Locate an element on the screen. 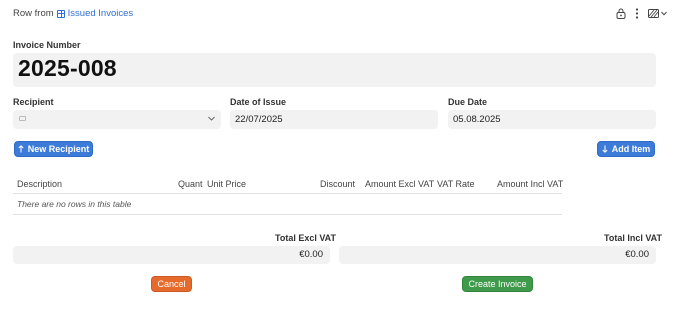  due-date-label: Due Date is located at coordinates (468, 102).